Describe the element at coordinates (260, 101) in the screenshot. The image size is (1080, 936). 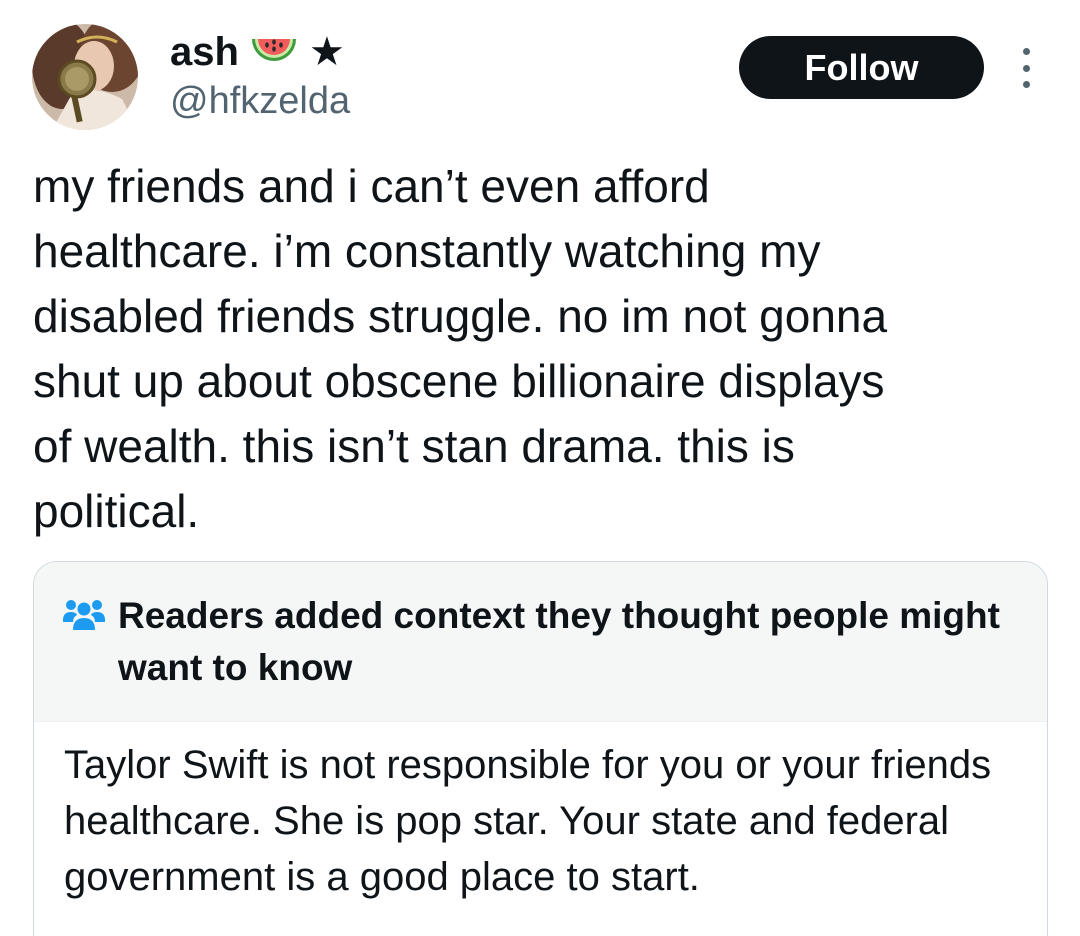
I see `author-handle: @hfkzelda` at that location.